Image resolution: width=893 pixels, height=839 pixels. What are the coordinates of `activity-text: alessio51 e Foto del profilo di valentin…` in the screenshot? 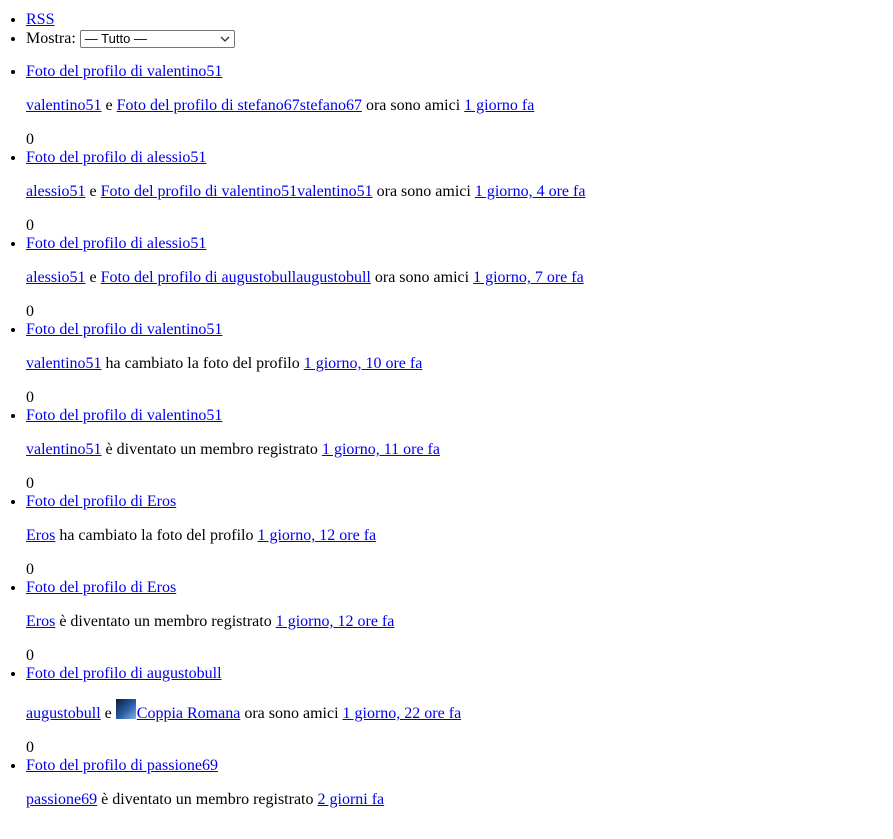 It's located at (459, 192).